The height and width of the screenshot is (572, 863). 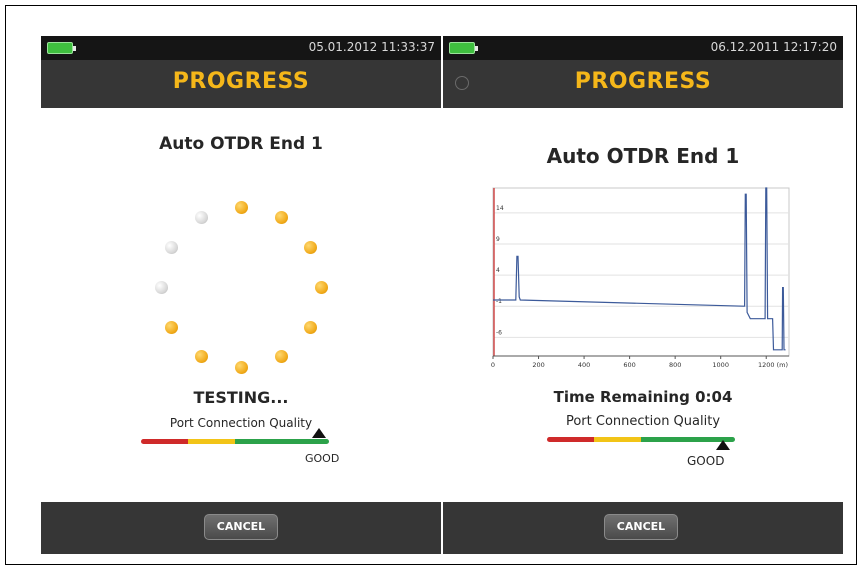 What do you see at coordinates (538, 365) in the screenshot?
I see `x-tick-label: 200` at bounding box center [538, 365].